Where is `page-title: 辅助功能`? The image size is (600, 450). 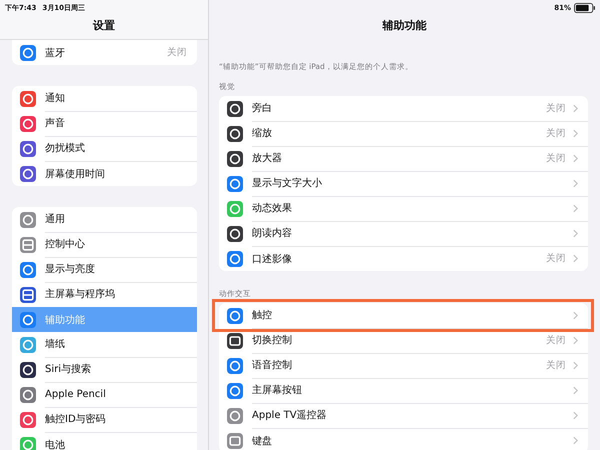 page-title: 辅助功能 is located at coordinates (404, 25).